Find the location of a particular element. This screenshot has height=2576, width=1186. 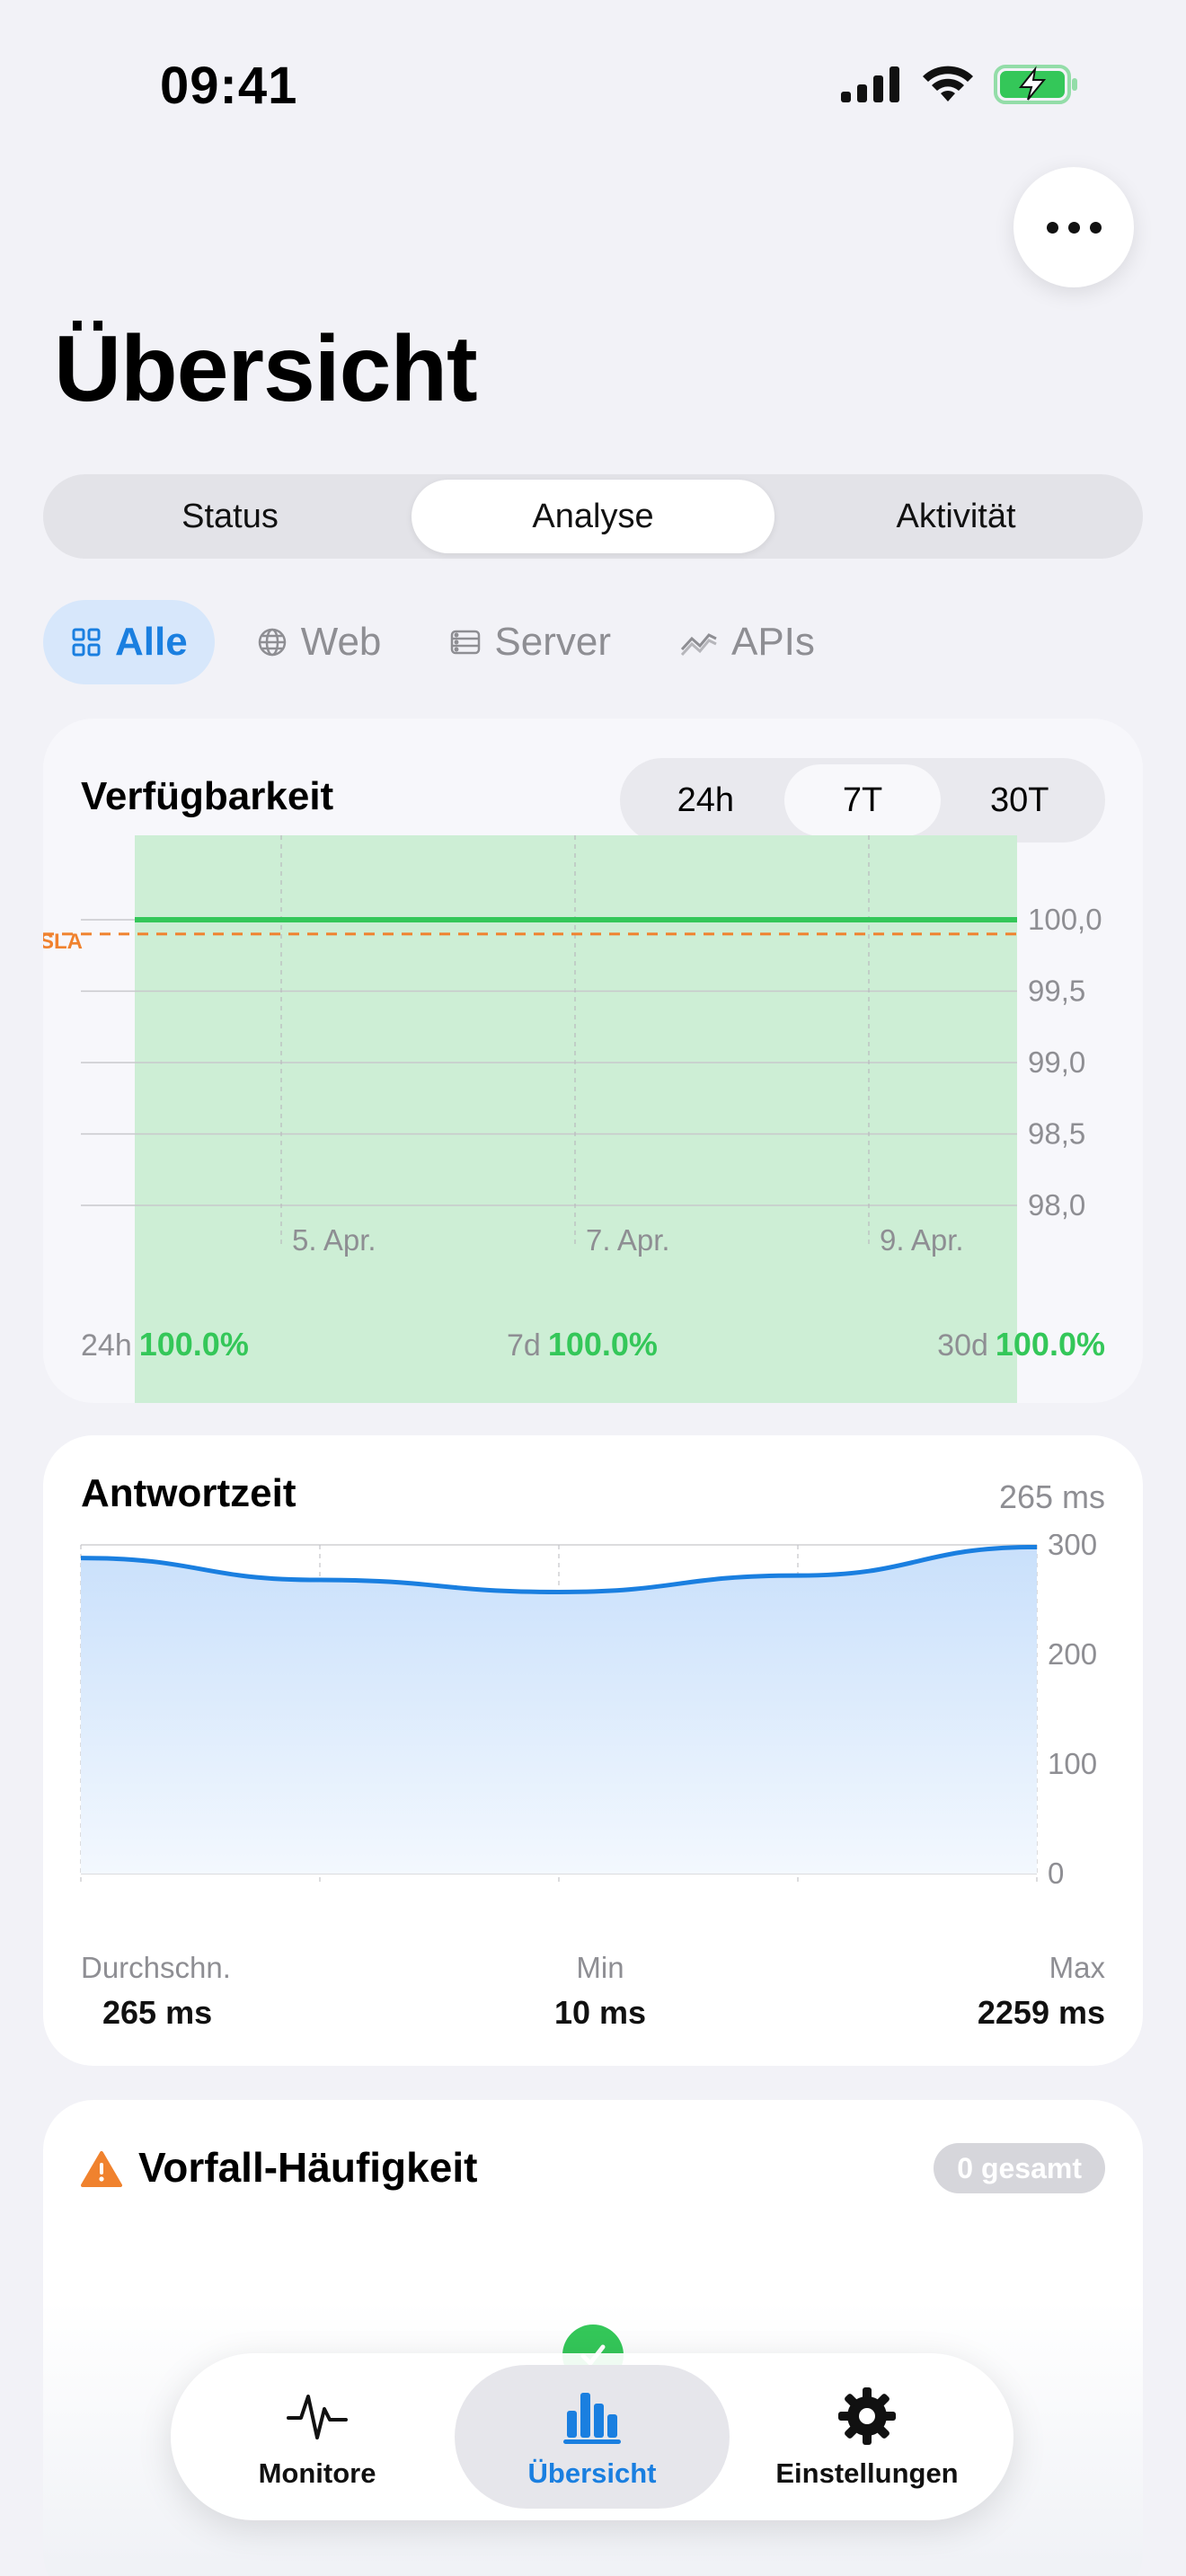

filter-chips: Alle Web Server APIs is located at coordinates (442, 642).